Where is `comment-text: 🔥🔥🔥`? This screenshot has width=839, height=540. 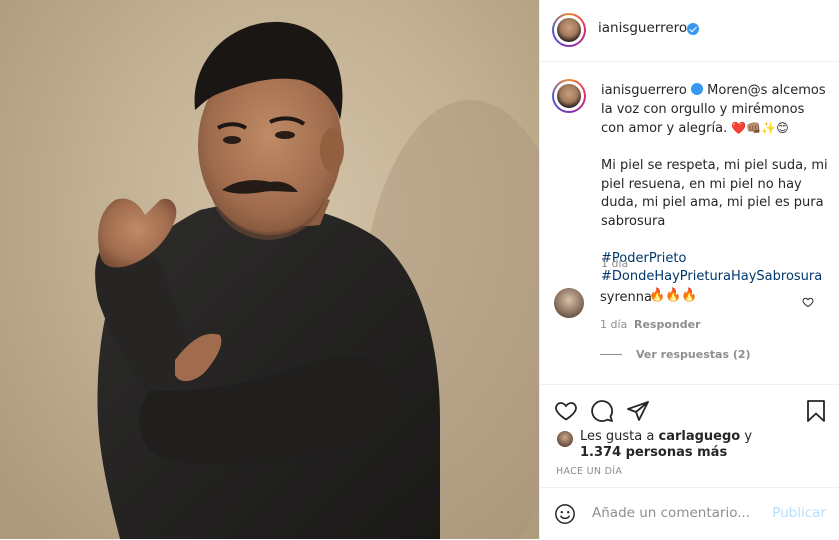 comment-text: 🔥🔥🔥 is located at coordinates (673, 295).